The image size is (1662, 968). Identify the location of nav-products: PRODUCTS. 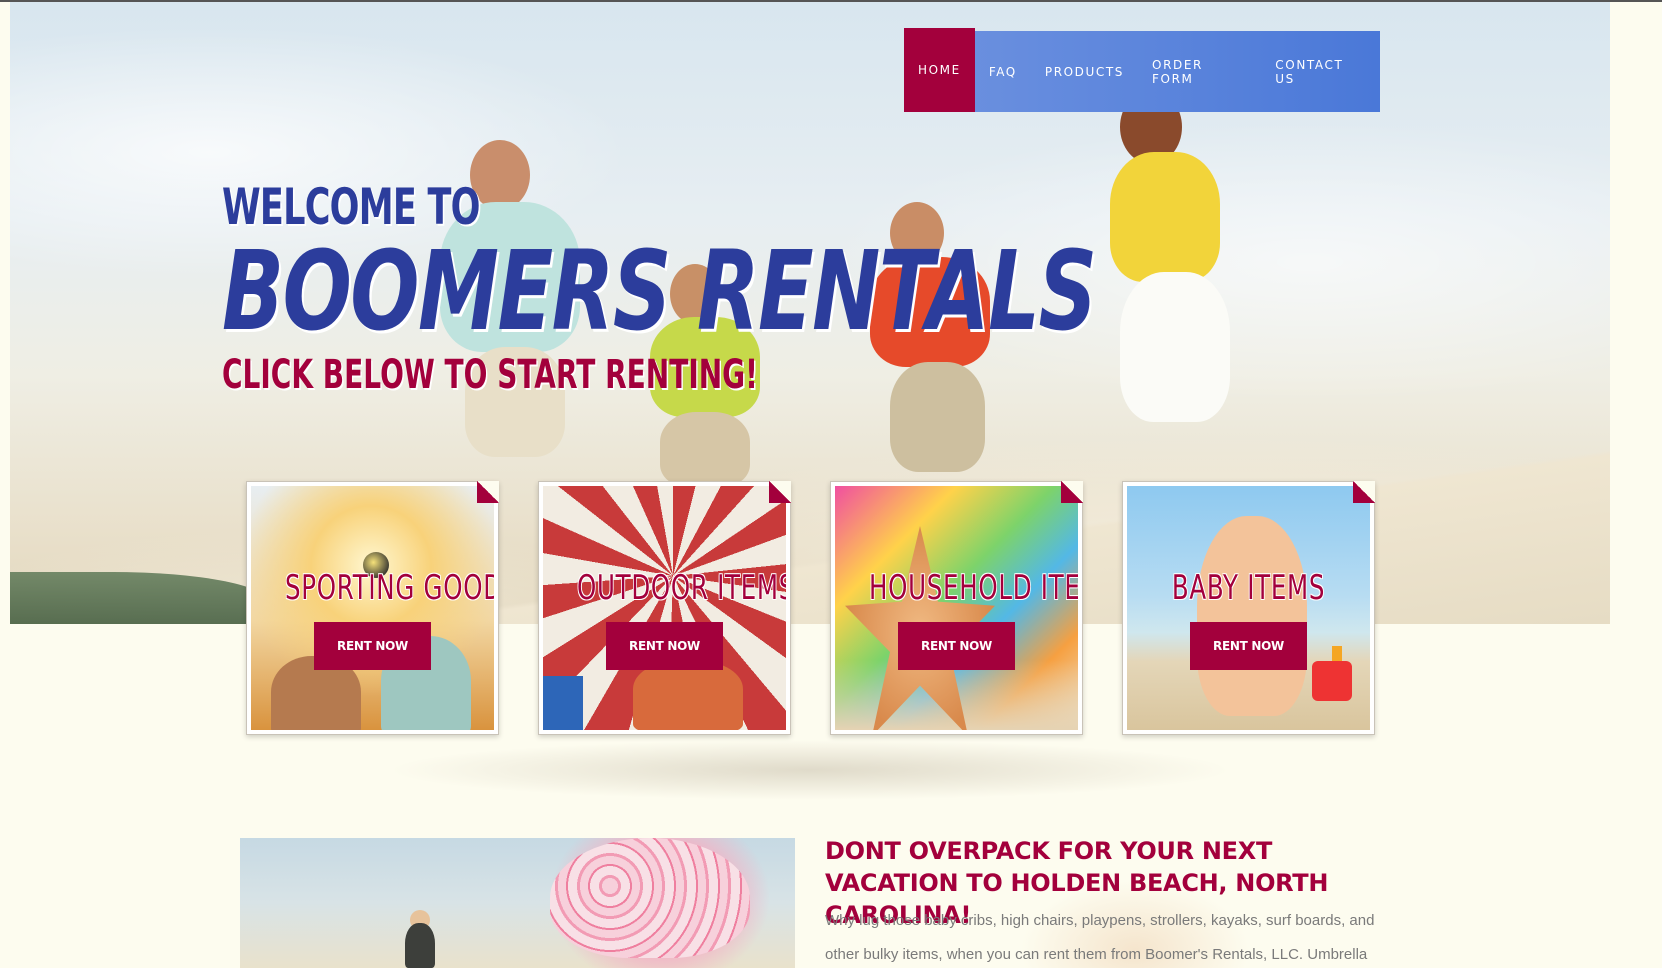
(1084, 71).